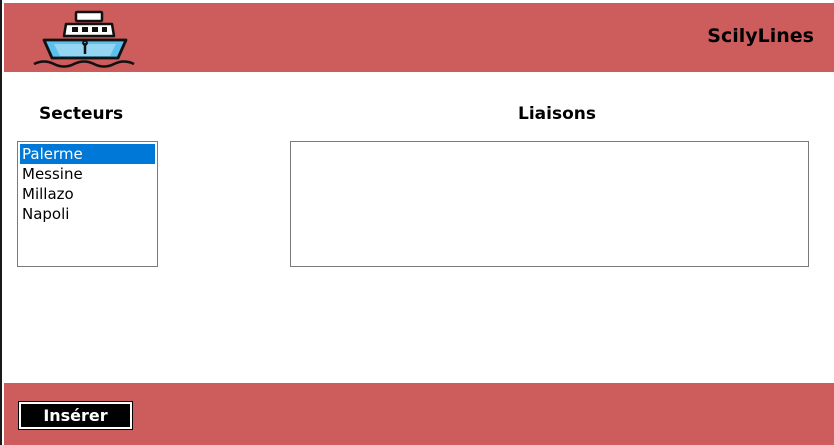 Image resolution: width=834 pixels, height=445 pixels. Describe the element at coordinates (84, 39) in the screenshot. I see `ship-icon` at that location.